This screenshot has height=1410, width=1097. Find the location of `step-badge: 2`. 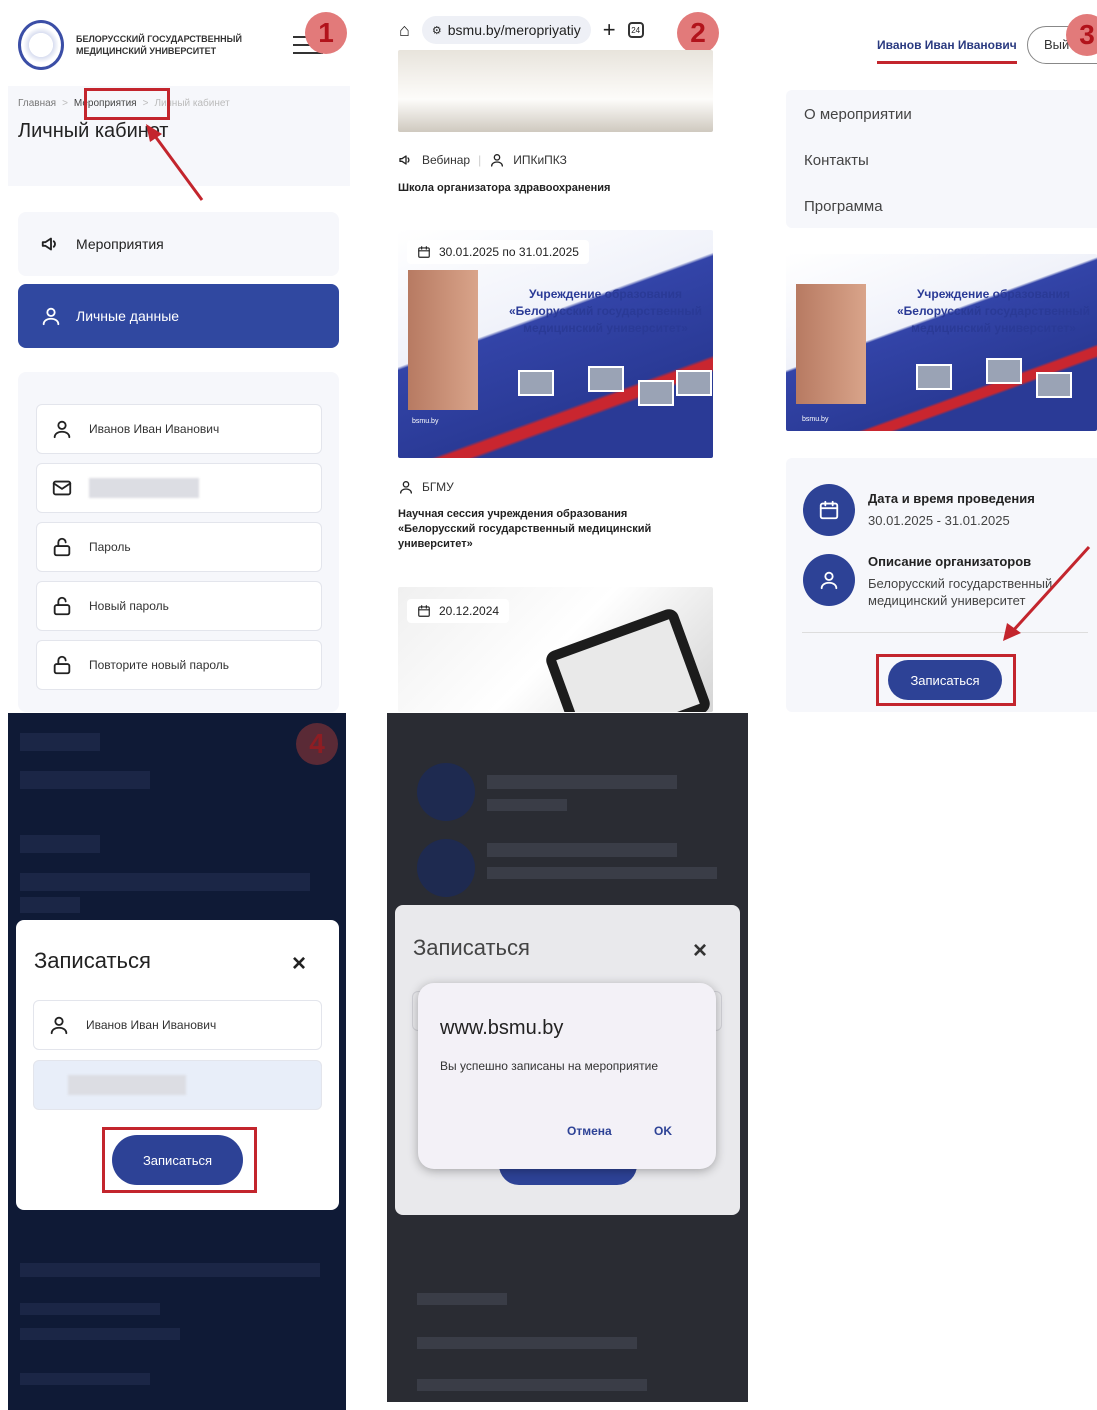

step-badge: 2 is located at coordinates (698, 33).